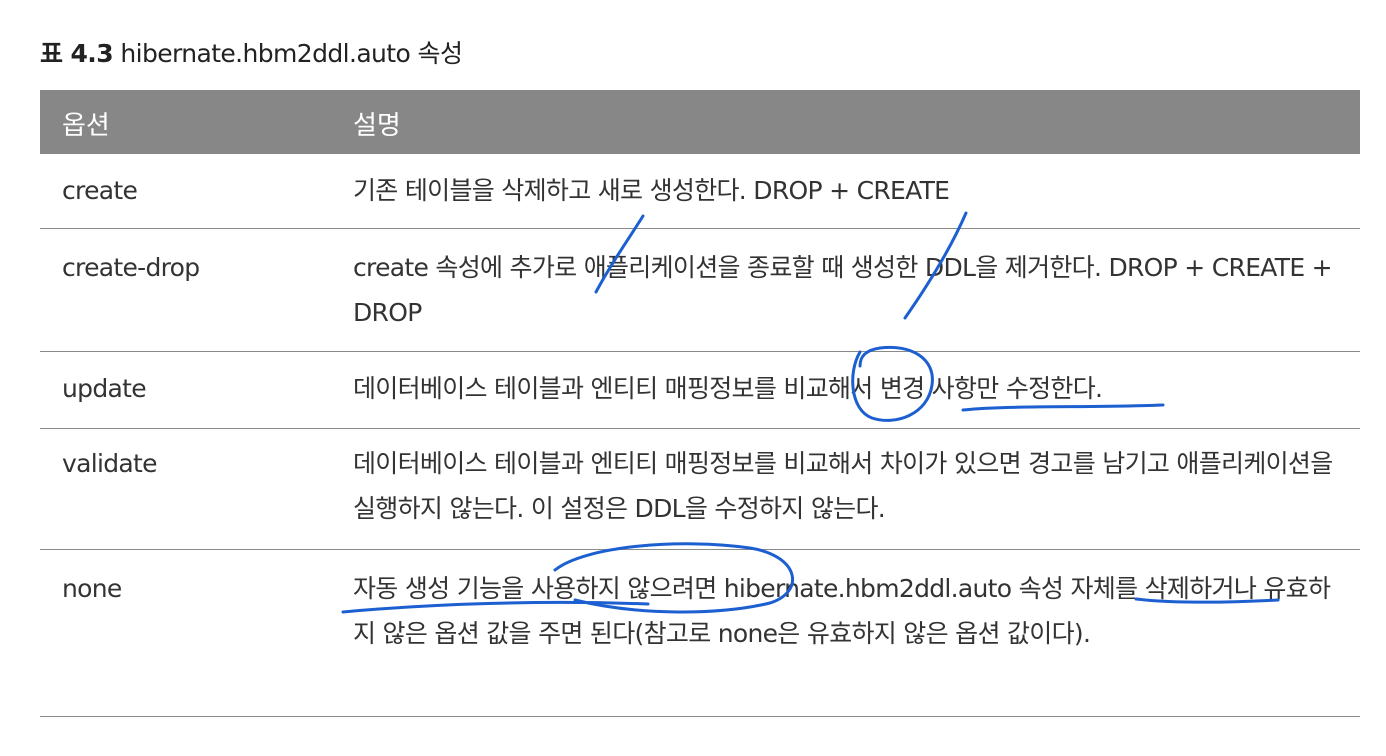 Image resolution: width=1386 pixels, height=756 pixels. Describe the element at coordinates (86, 126) in the screenshot. I see `header-option: 옵션` at that location.